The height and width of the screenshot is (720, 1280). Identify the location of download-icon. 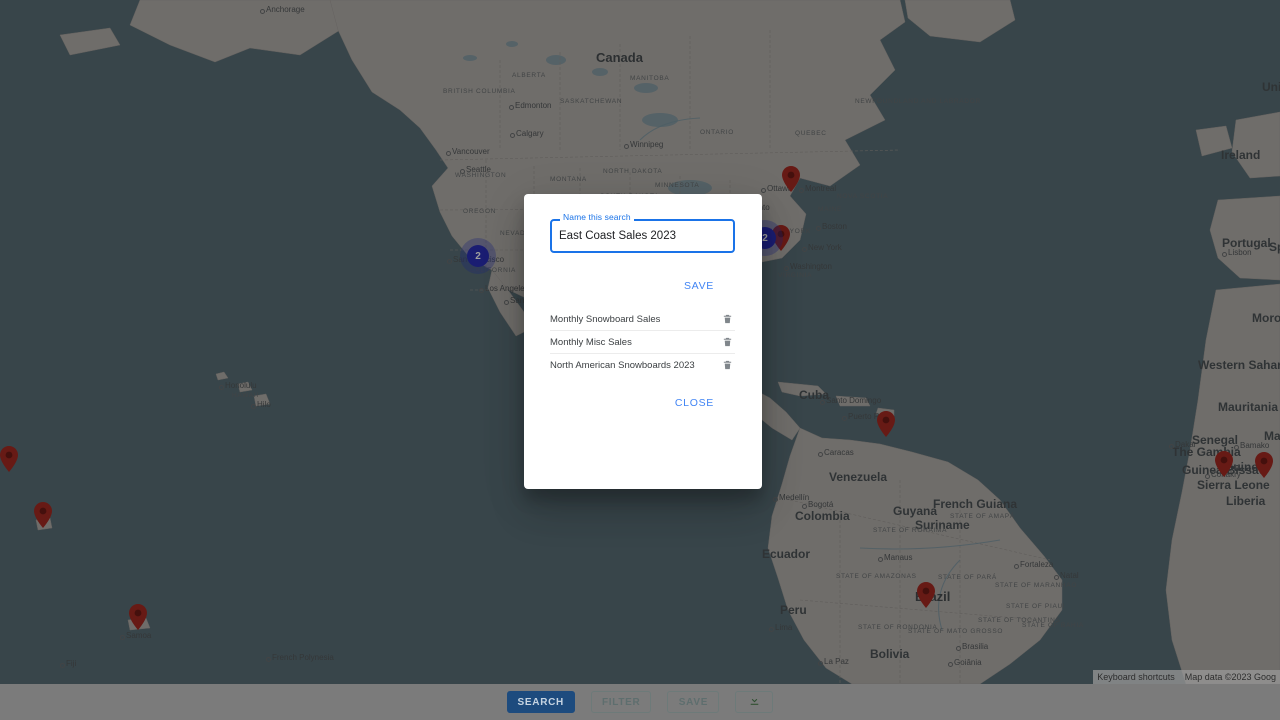
(754, 702).